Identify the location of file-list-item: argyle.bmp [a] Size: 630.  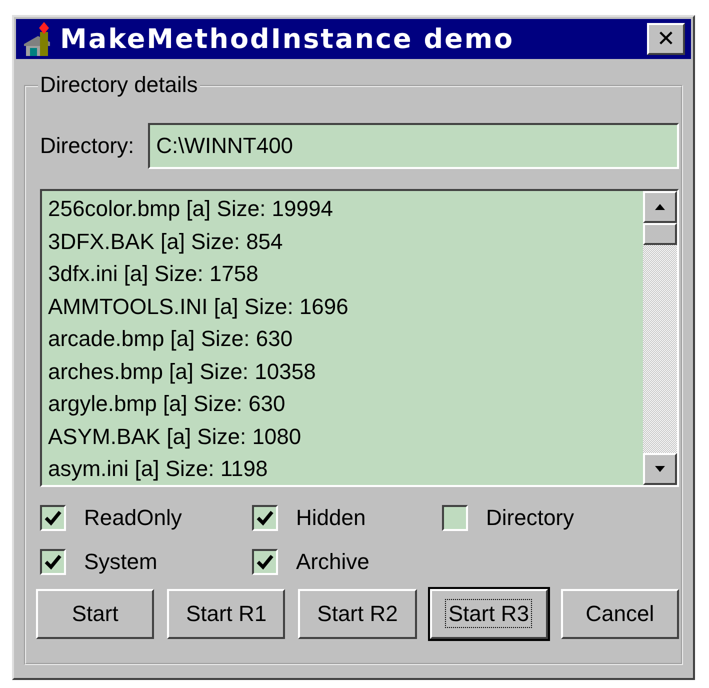
(342, 404).